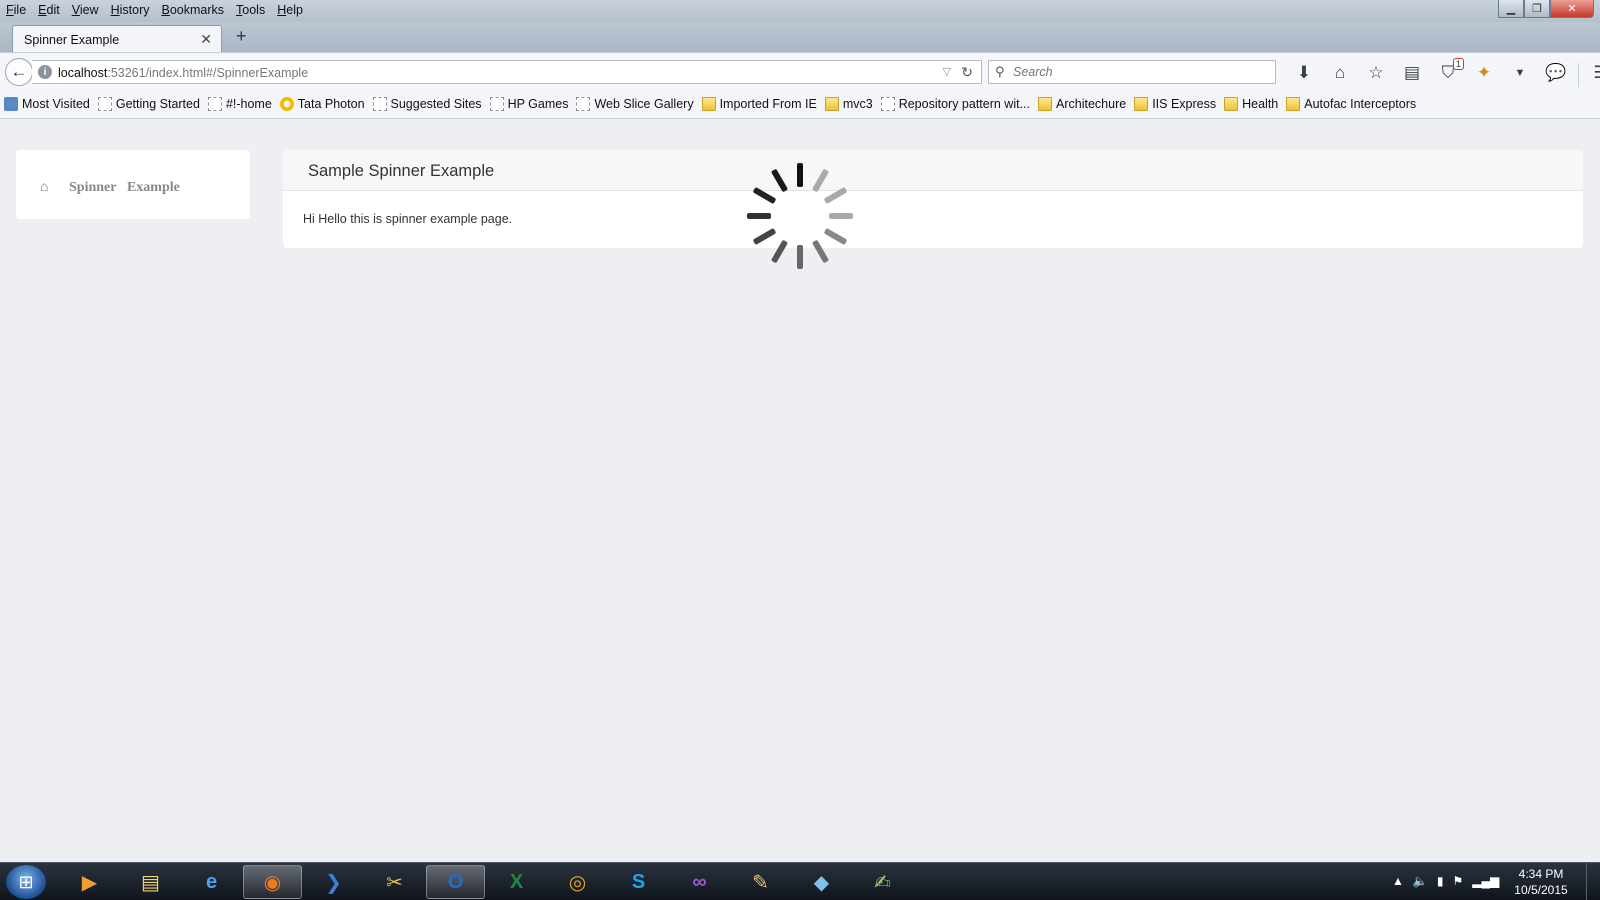 The width and height of the screenshot is (1600, 900). Describe the element at coordinates (26, 882) in the screenshot. I see `start-button: ⊞` at that location.